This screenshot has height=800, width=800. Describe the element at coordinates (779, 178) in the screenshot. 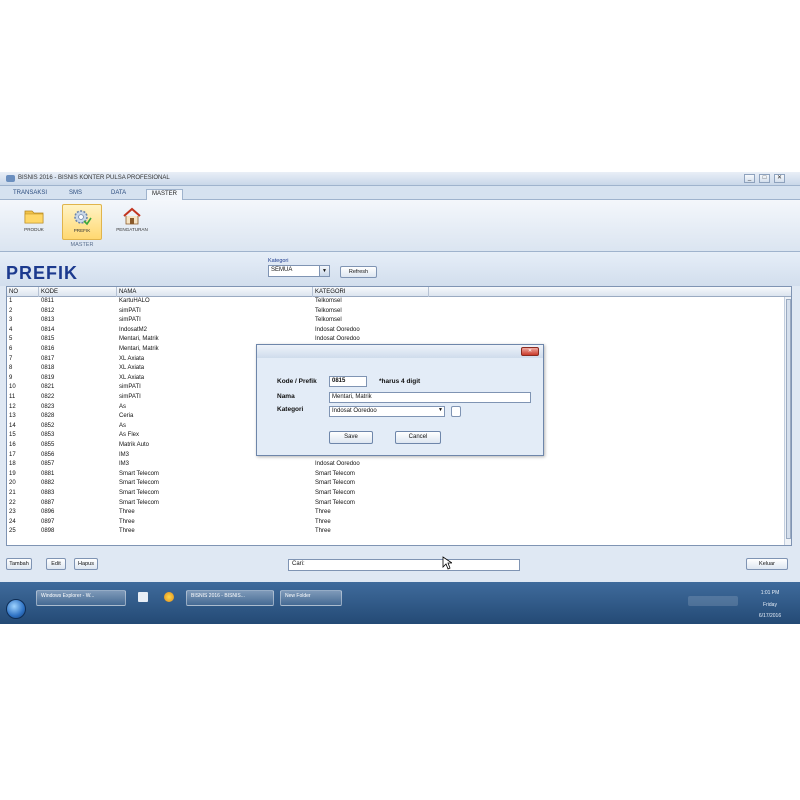

I see `close-button: ✕` at that location.